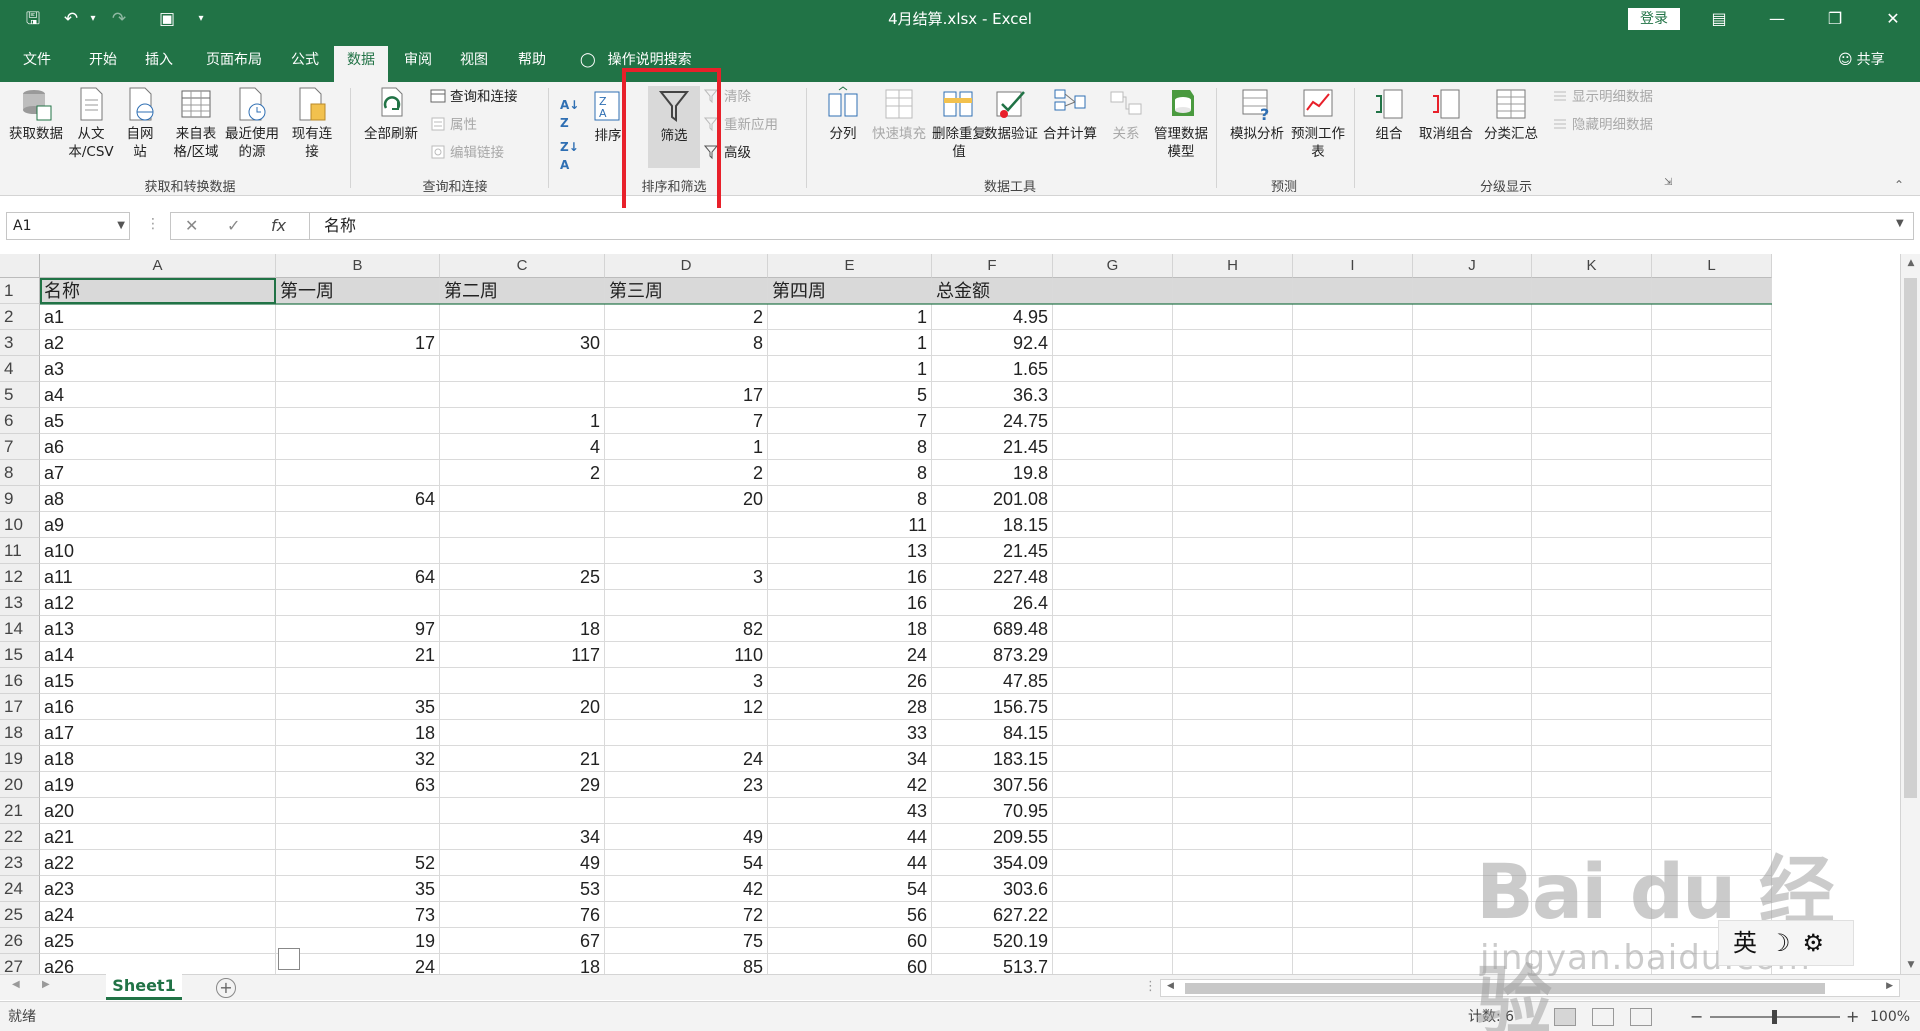 The height and width of the screenshot is (1031, 1920). Describe the element at coordinates (20, 655) in the screenshot. I see `row-header: 15` at that location.